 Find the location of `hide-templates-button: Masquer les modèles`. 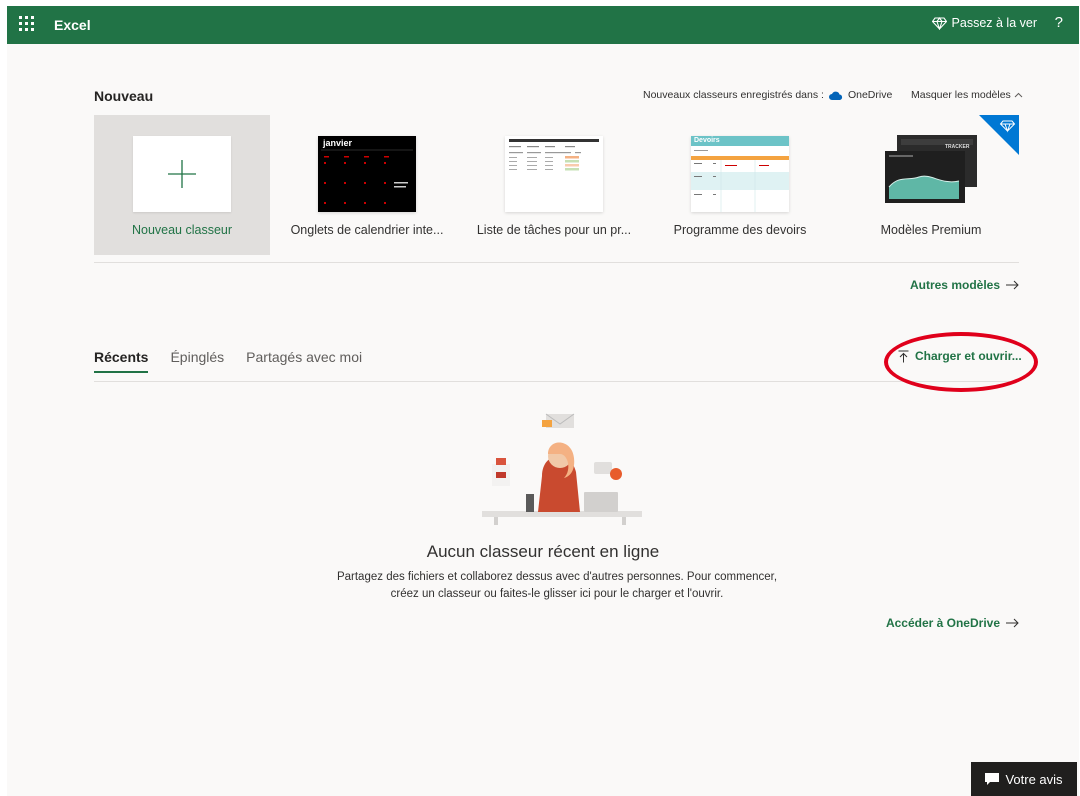

hide-templates-button: Masquer les modèles is located at coordinates (967, 95).